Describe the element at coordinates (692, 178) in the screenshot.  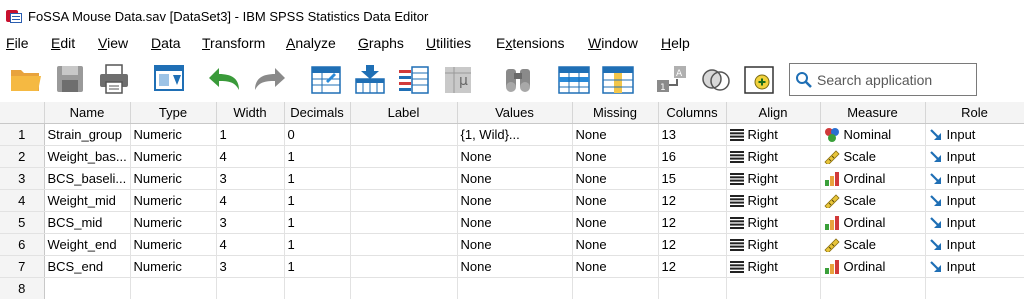
I see `cell-columns: 15` at that location.